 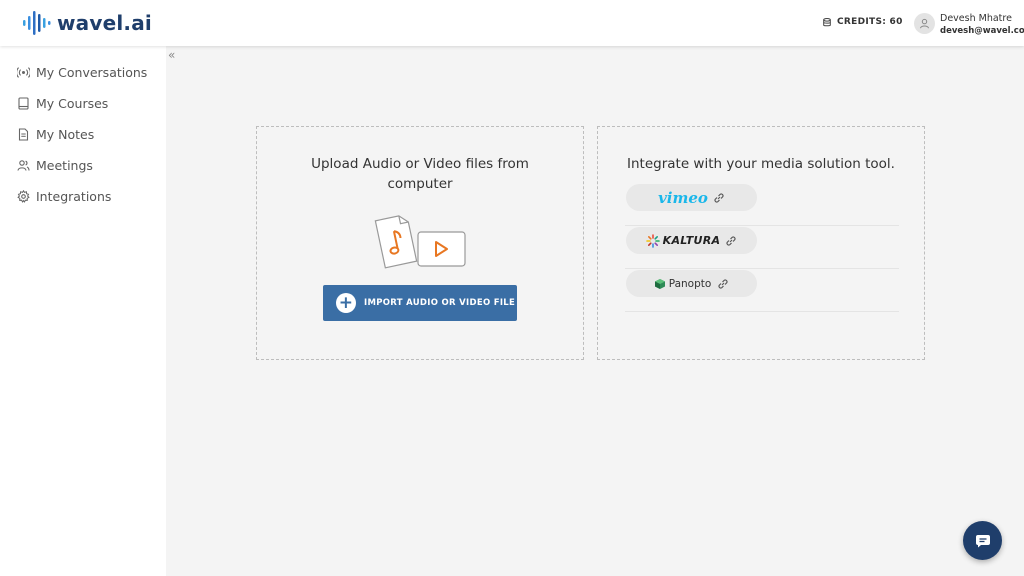 What do you see at coordinates (683, 197) in the screenshot?
I see `vimeo-logo: vimeo` at bounding box center [683, 197].